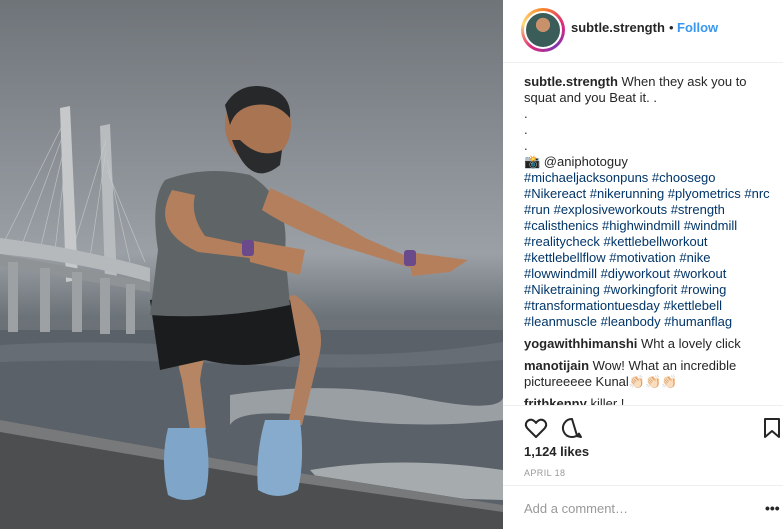 The width and height of the screenshot is (783, 529). What do you see at coordinates (556, 451) in the screenshot?
I see `likes-count: 1,124 likes` at bounding box center [556, 451].